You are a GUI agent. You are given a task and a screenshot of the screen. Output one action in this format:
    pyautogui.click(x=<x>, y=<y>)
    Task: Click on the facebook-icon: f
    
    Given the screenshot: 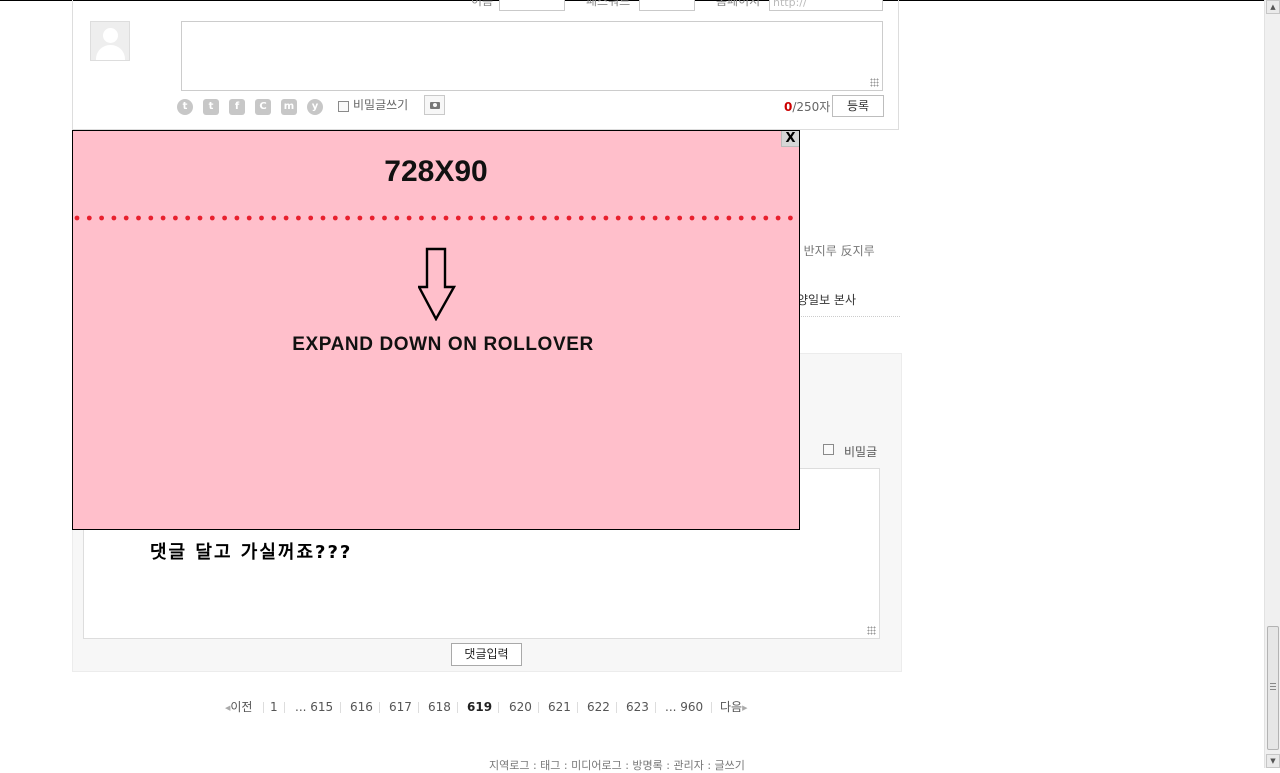 What is the action you would take?
    pyautogui.click(x=237, y=107)
    